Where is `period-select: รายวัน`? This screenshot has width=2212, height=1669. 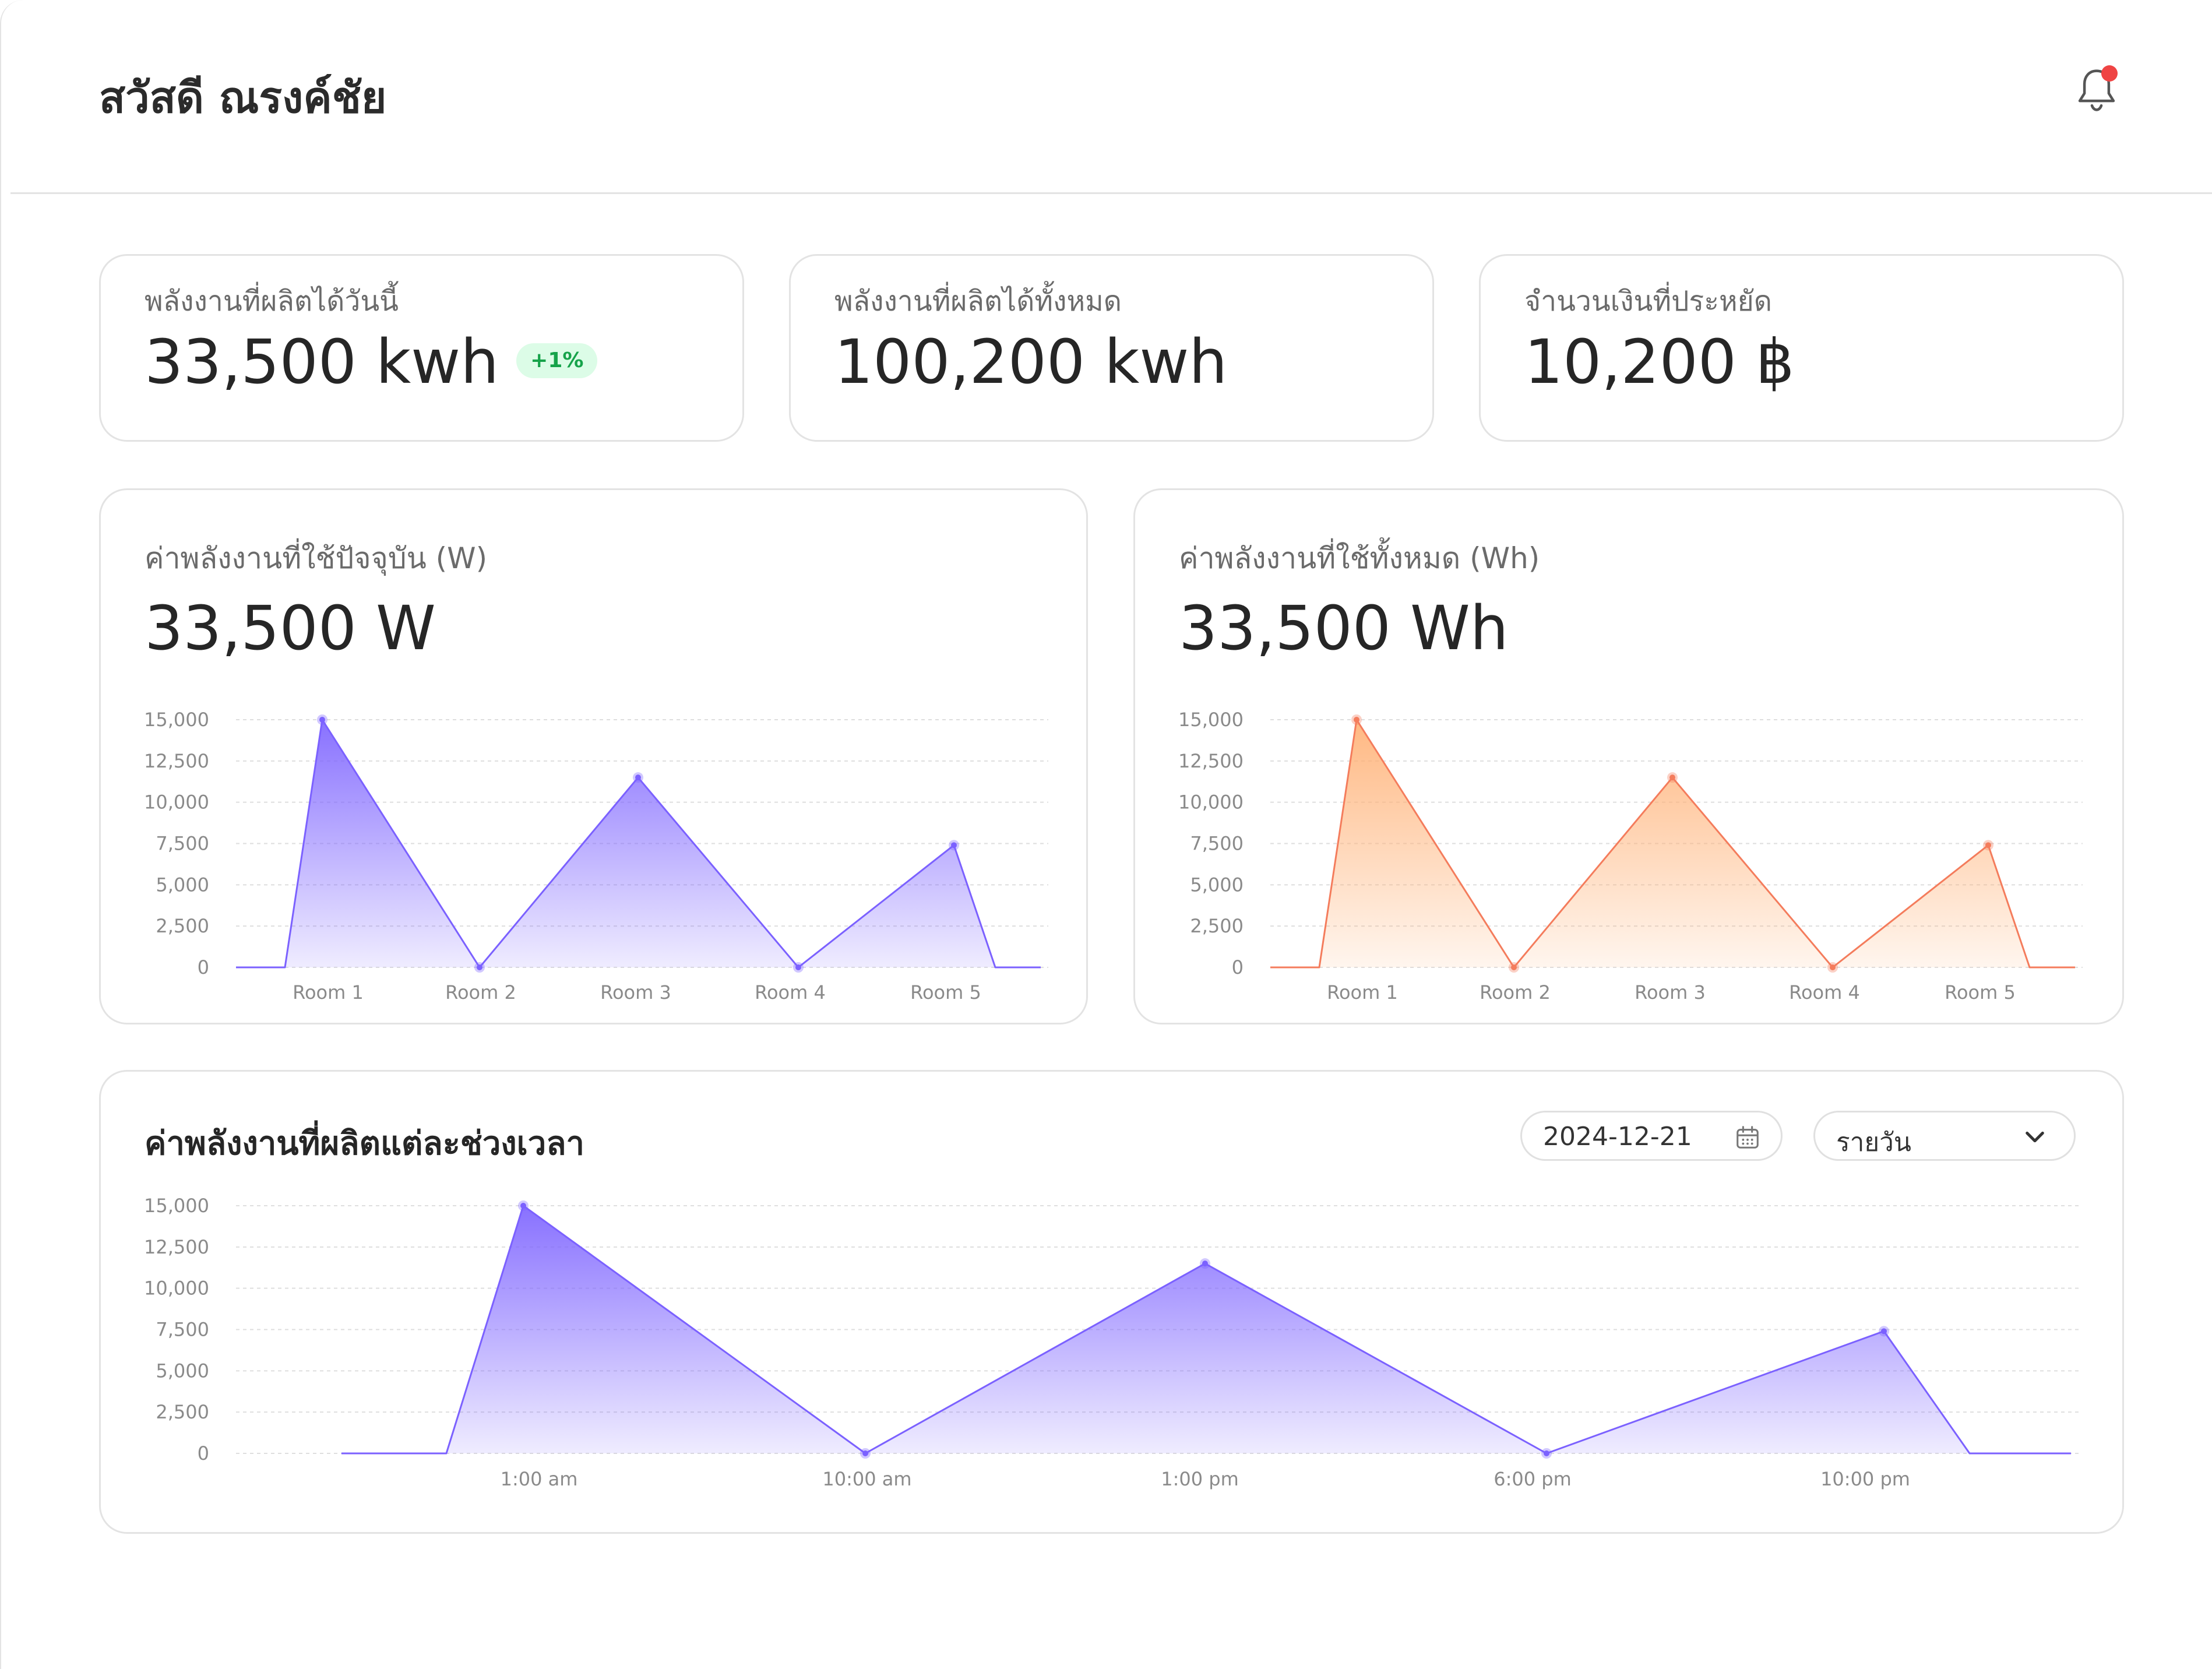 period-select: รายวัน is located at coordinates (1944, 1136).